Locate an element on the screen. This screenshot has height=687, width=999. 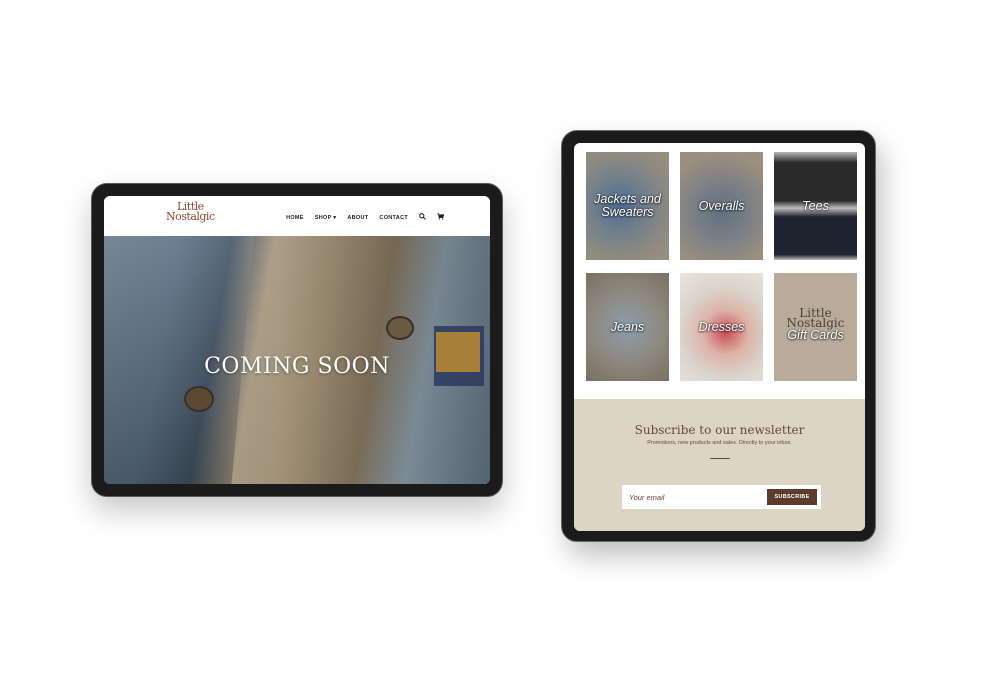
nav-home: HOME is located at coordinates (295, 218).